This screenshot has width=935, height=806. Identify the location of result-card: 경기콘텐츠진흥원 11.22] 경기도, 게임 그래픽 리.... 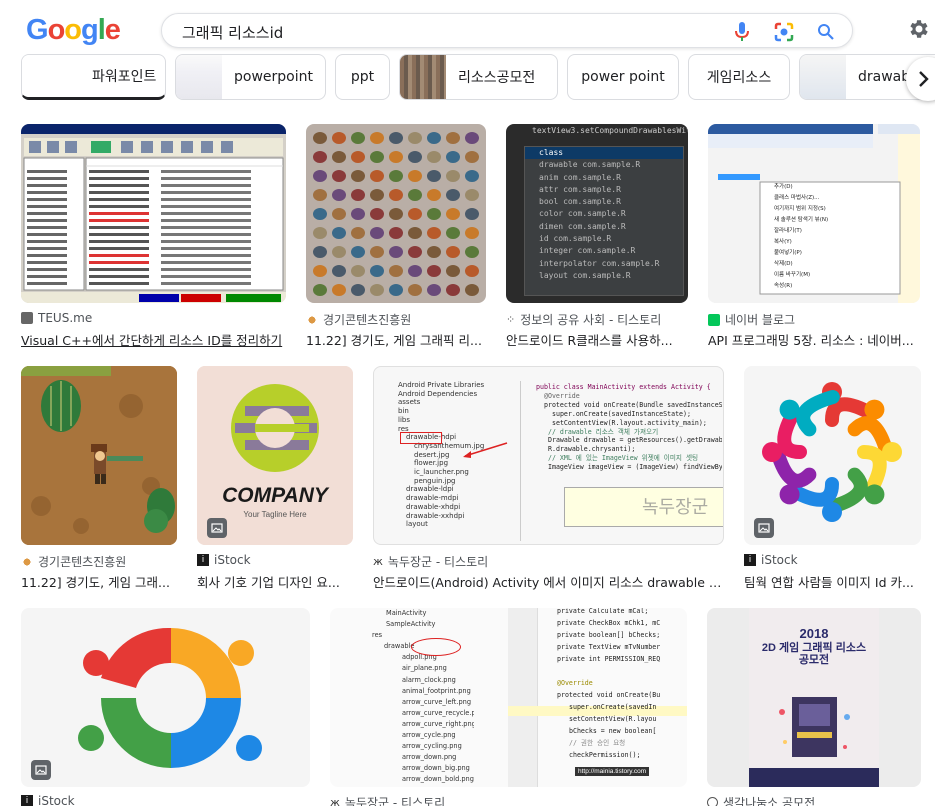
(396, 239).